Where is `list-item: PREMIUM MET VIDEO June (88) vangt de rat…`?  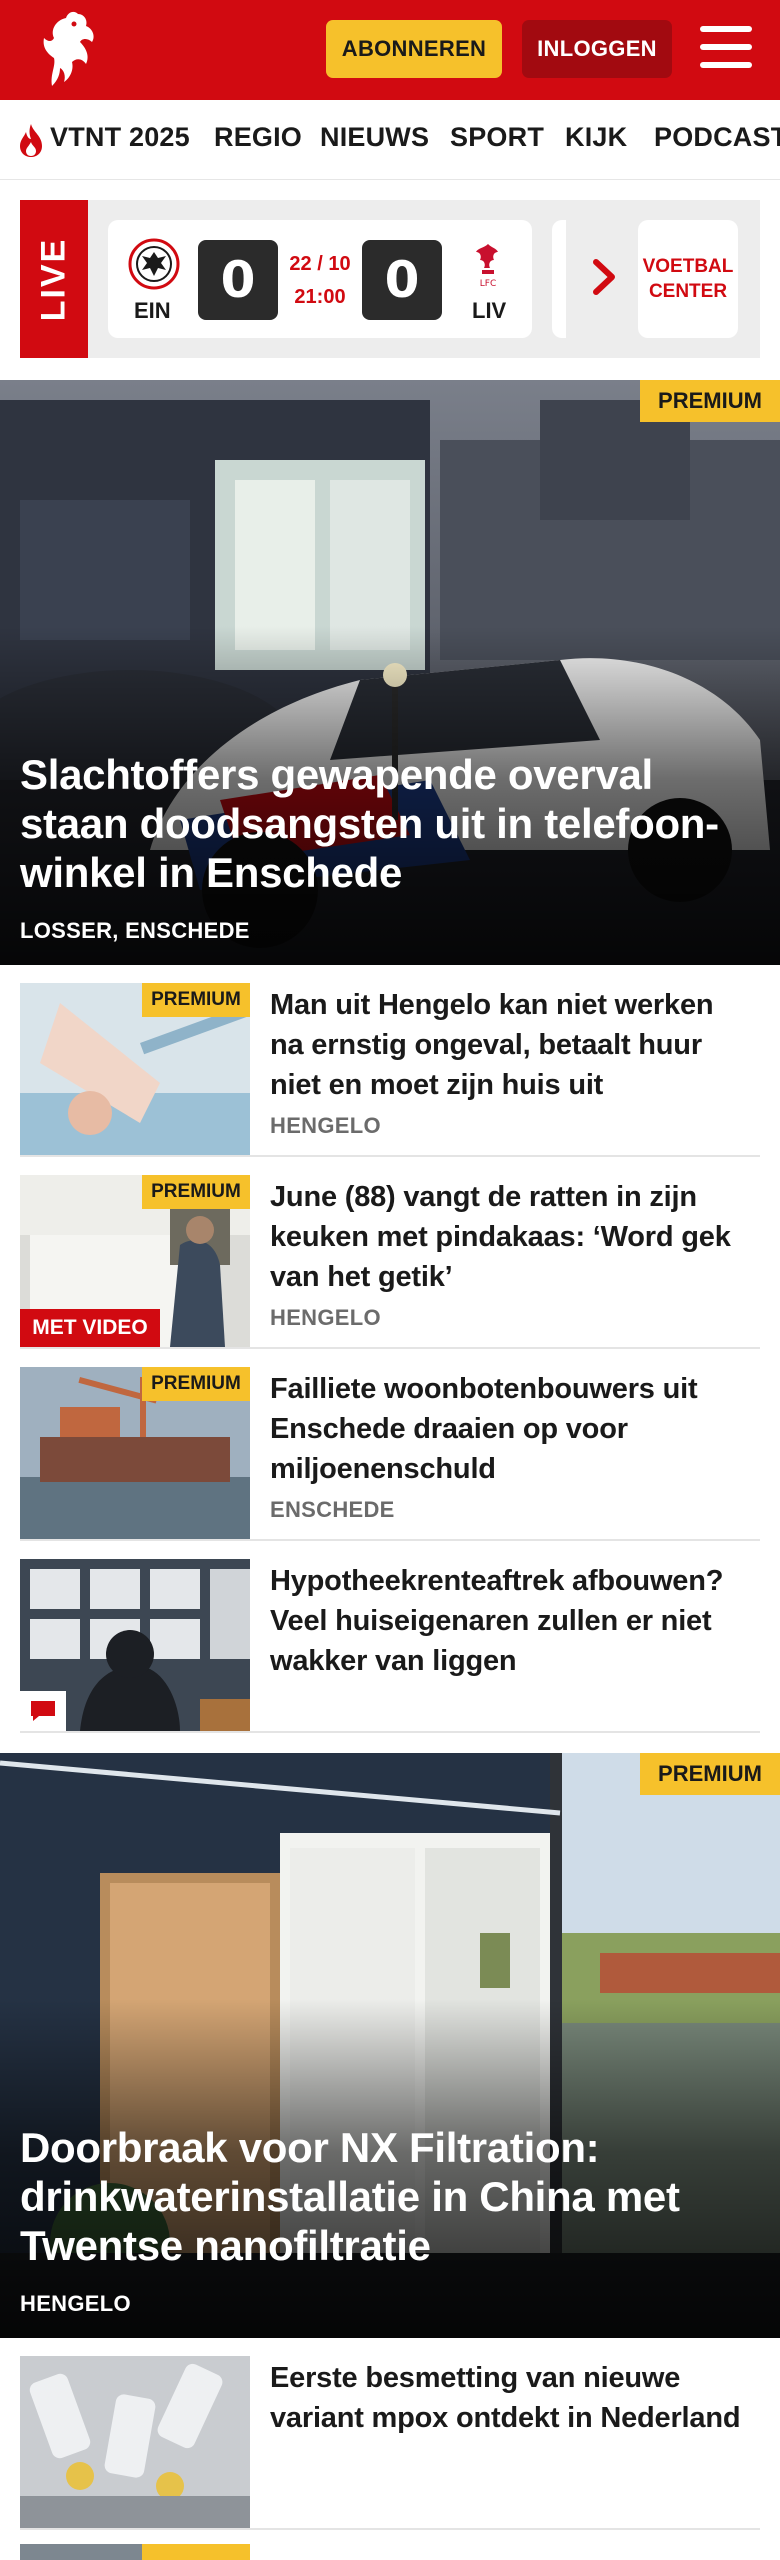 list-item: PREMIUM MET VIDEO June (88) vangt de rat… is located at coordinates (390, 1253).